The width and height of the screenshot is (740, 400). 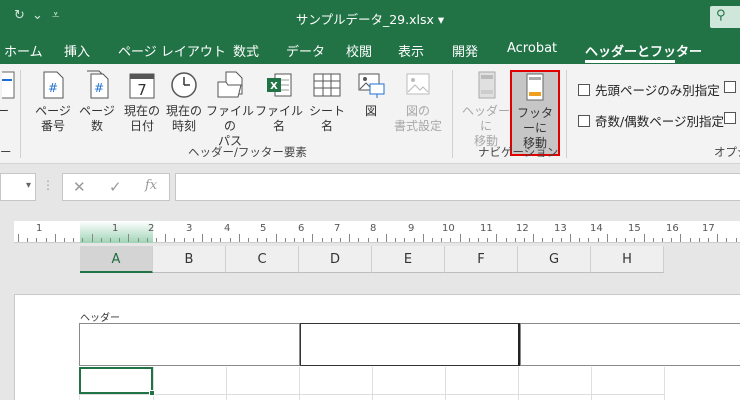 I want to click on tab-page-layout: ページ レイアウト, so click(x=172, y=50).